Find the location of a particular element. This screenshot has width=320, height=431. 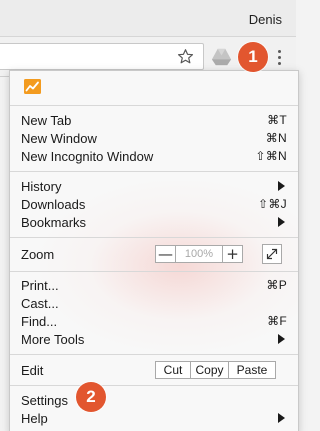

fullscreen-icon is located at coordinates (272, 254).